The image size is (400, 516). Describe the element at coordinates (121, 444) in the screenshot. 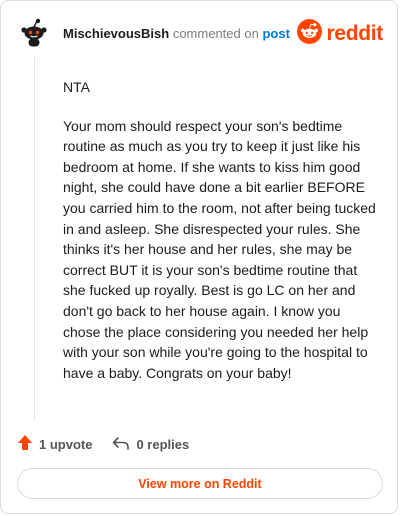

I see `reply-arrow-icon` at that location.